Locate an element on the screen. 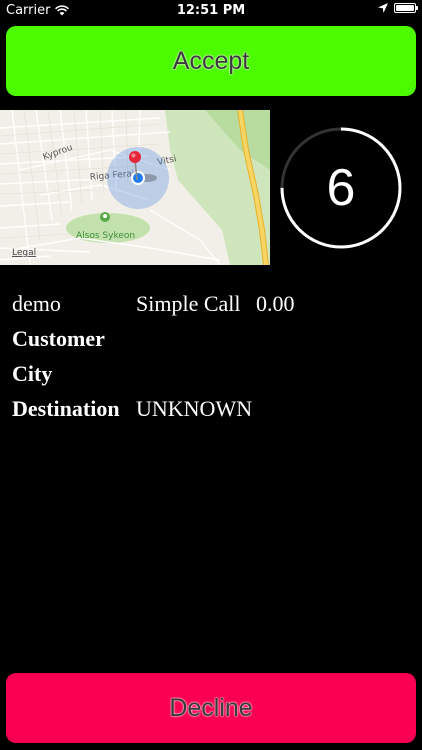 This screenshot has height=750, width=422. destination-value: UNKNOWN is located at coordinates (194, 408).